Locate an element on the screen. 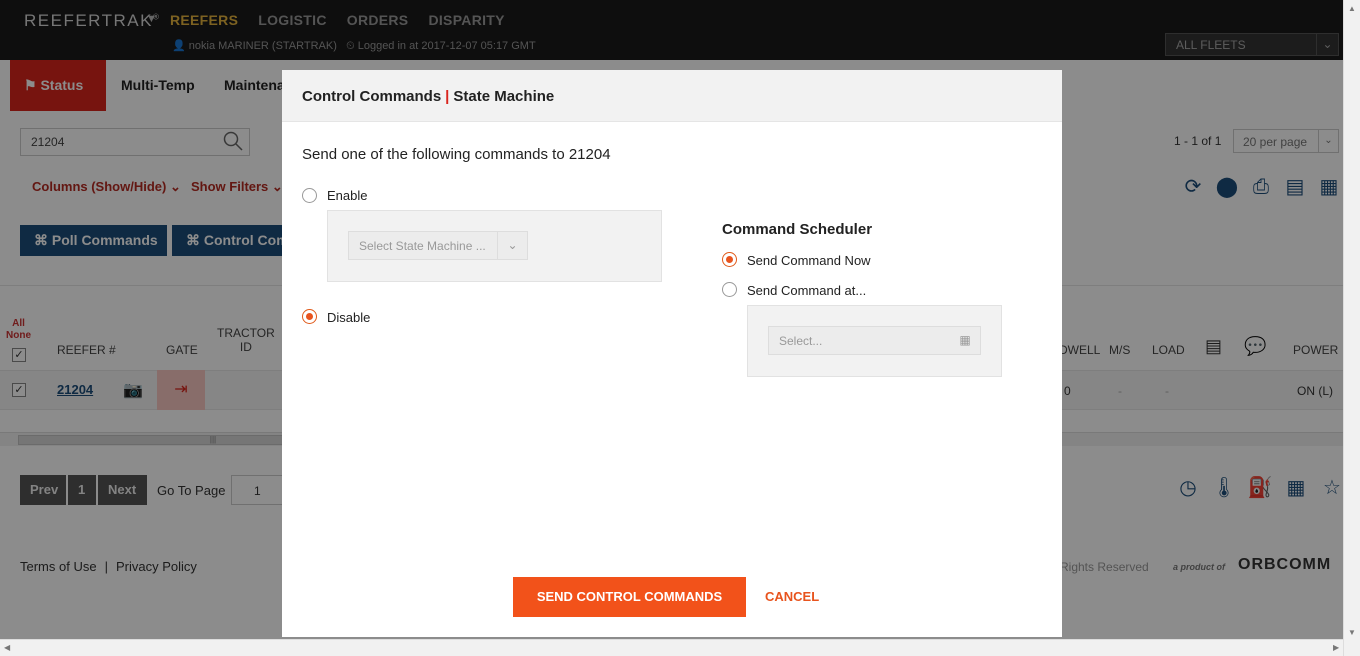 The image size is (1360, 656). state-machine-select: Select State Machine ... ⌄ is located at coordinates (438, 245).